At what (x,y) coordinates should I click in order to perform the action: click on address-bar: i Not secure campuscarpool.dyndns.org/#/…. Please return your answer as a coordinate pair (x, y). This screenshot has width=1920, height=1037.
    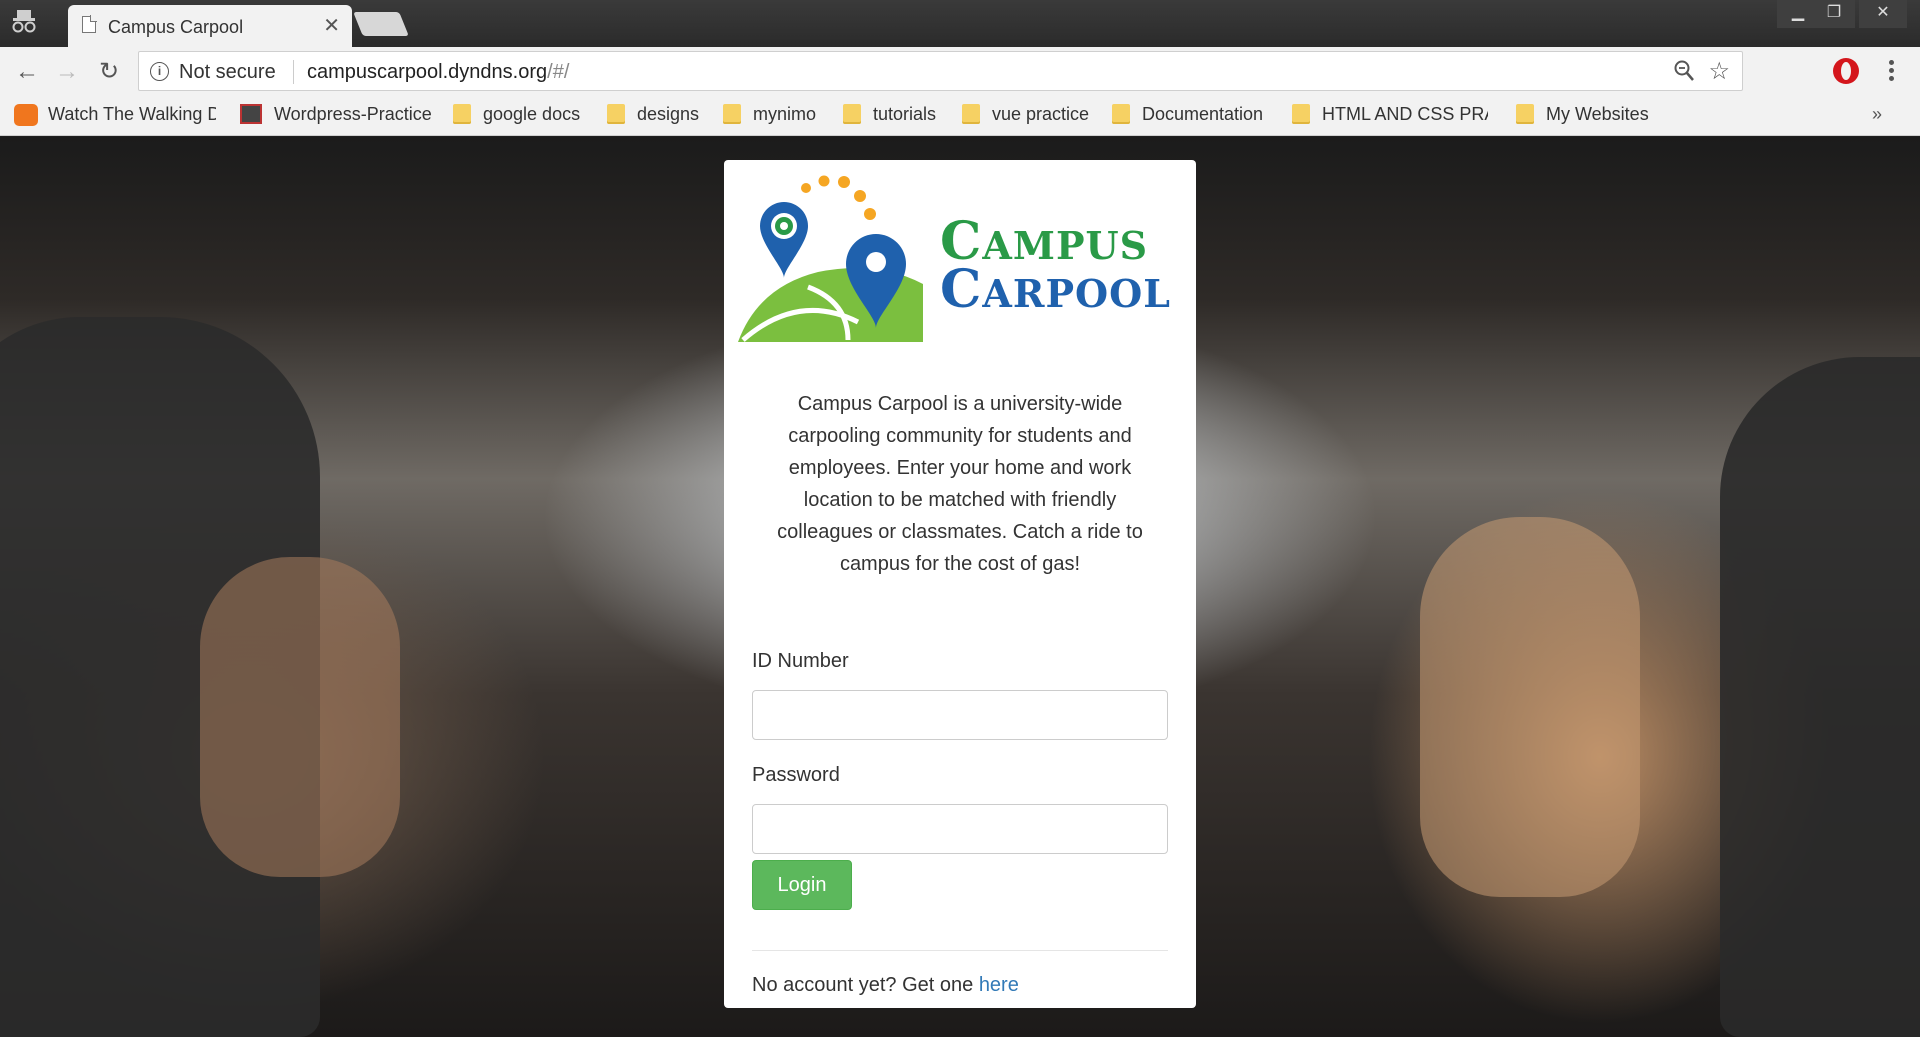
    Looking at the image, I should click on (940, 71).